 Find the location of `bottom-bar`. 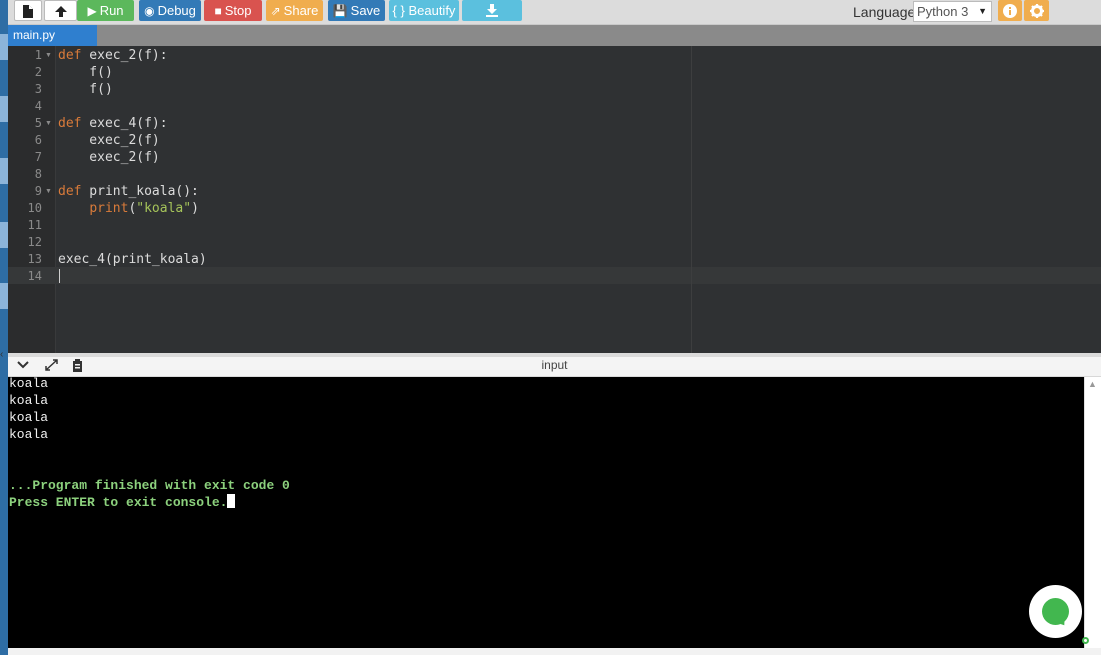

bottom-bar is located at coordinates (554, 651).